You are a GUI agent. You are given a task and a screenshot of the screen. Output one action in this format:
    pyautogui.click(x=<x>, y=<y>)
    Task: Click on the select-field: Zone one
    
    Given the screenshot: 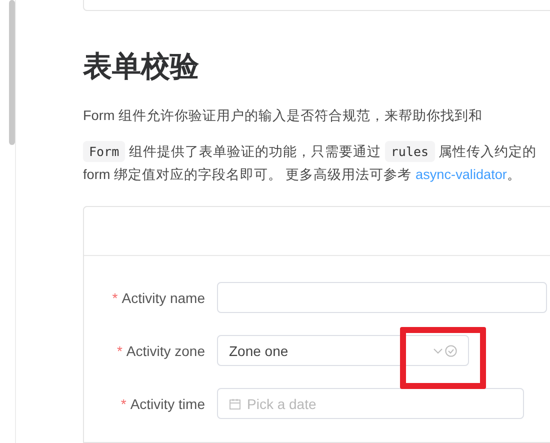 What is the action you would take?
    pyautogui.click(x=343, y=350)
    